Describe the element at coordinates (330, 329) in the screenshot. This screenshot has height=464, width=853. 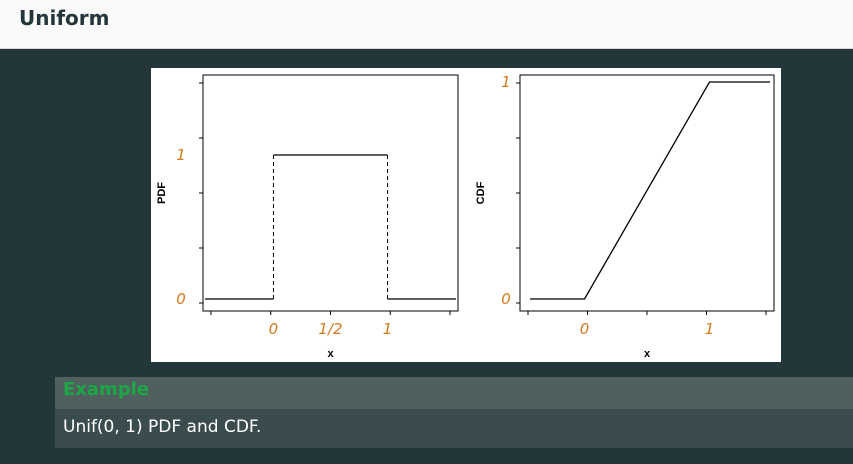
I see `x-tick-annotation: 1/2` at that location.